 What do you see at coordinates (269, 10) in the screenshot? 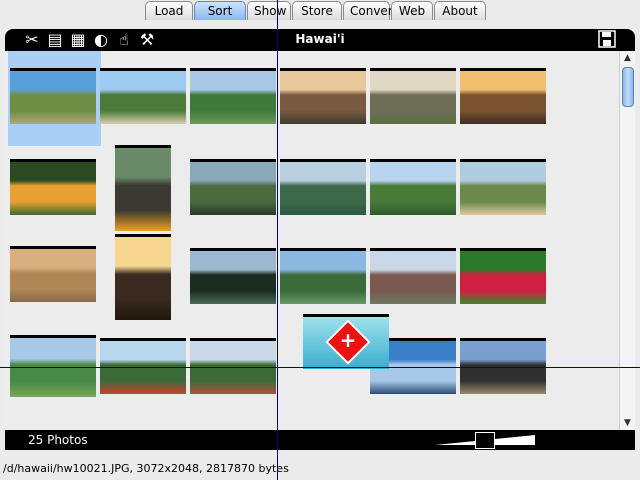
I see `tab-show: Show` at bounding box center [269, 10].